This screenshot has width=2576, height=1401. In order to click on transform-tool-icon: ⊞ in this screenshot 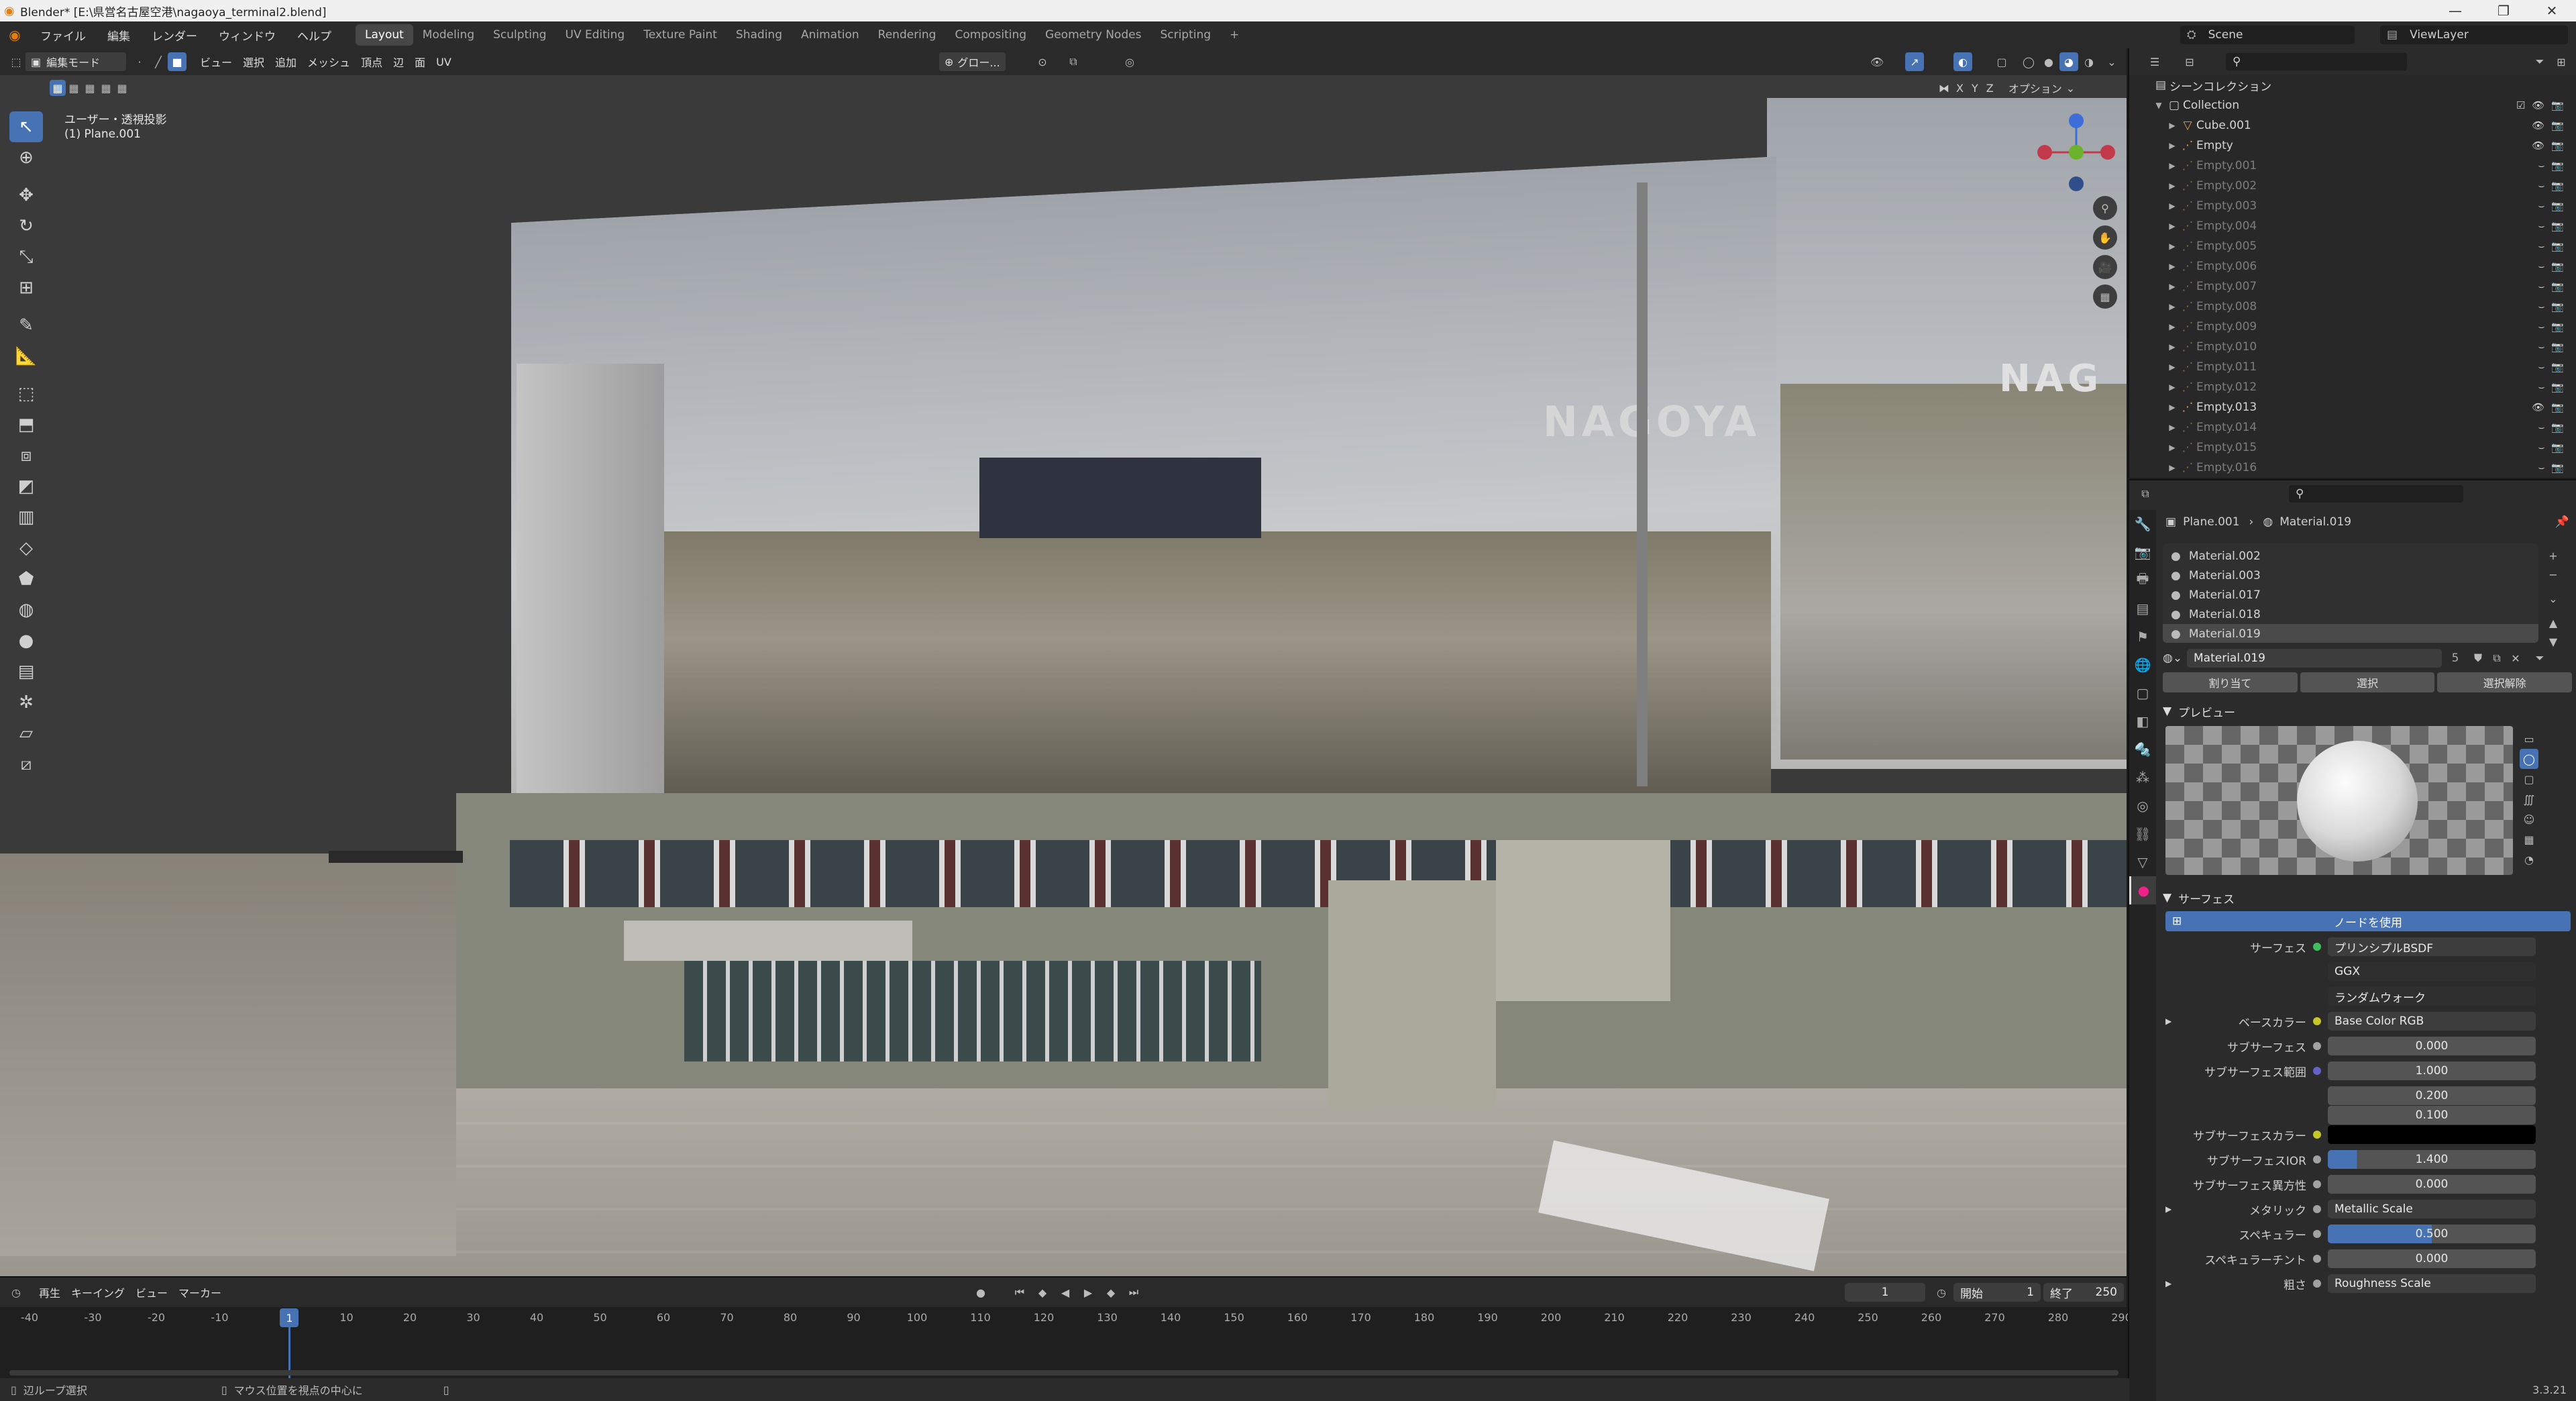, I will do `click(26, 287)`.